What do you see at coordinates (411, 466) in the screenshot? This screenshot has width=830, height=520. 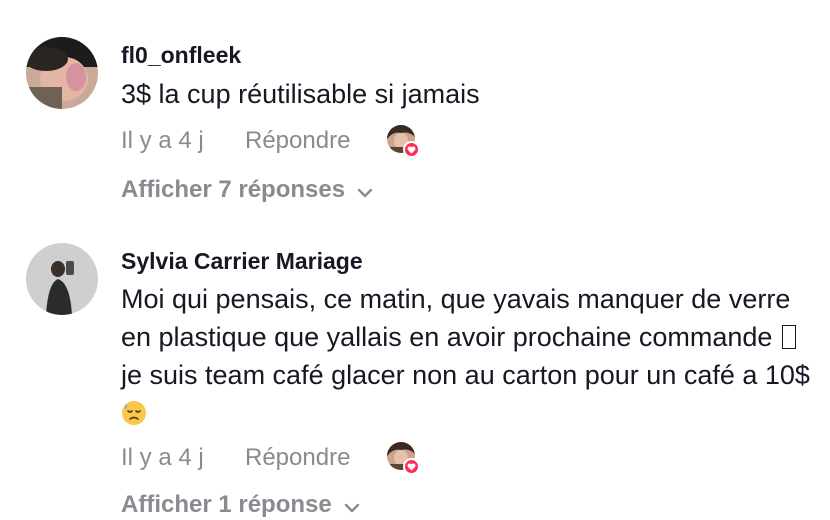 I see `heart-icon` at bounding box center [411, 466].